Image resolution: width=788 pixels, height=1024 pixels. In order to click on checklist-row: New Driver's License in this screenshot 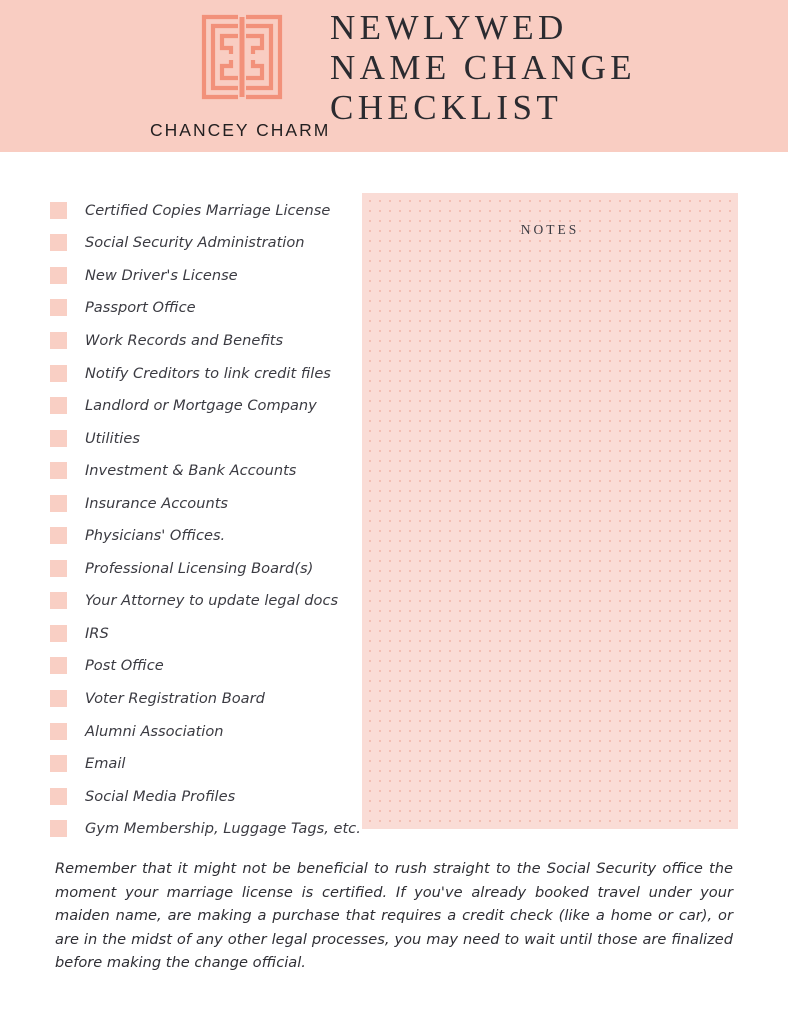, I will do `click(200, 275)`.